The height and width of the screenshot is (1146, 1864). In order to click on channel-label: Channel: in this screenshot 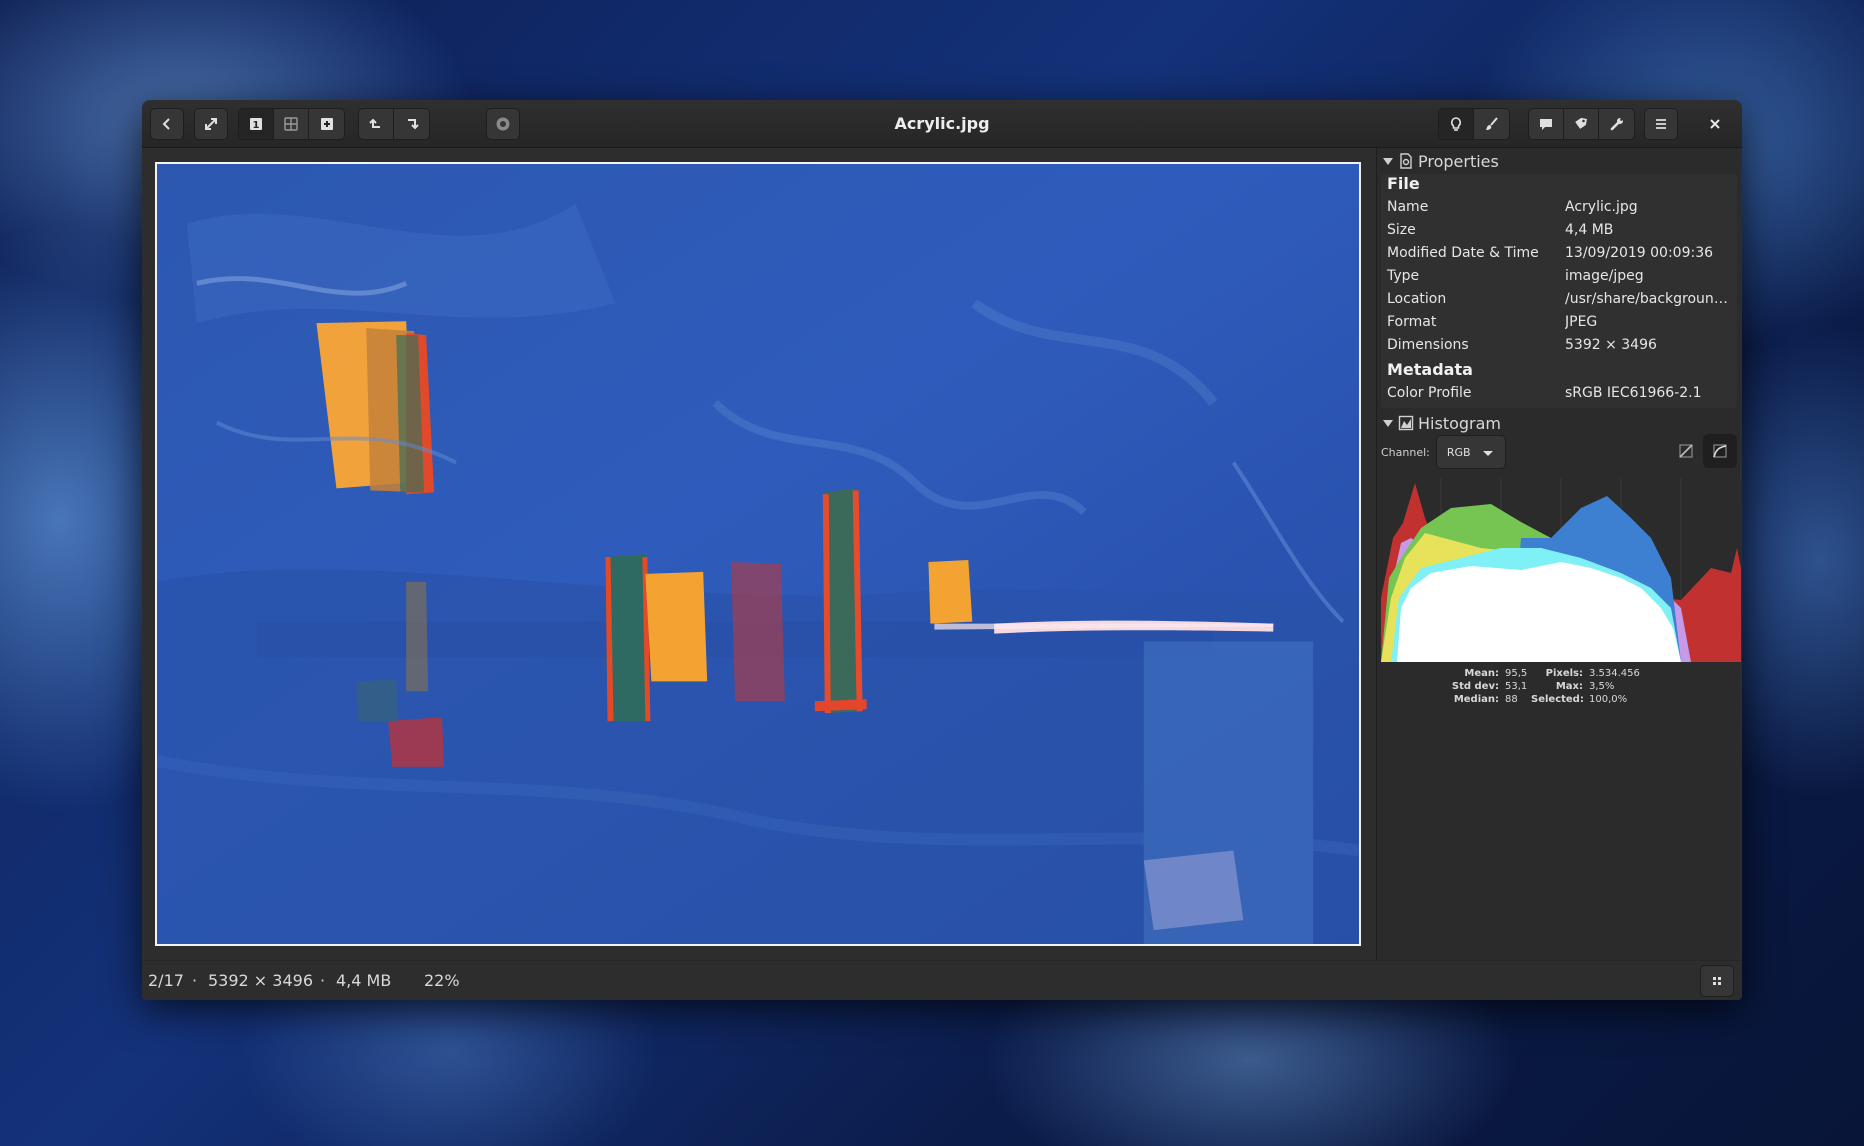, I will do `click(1405, 452)`.